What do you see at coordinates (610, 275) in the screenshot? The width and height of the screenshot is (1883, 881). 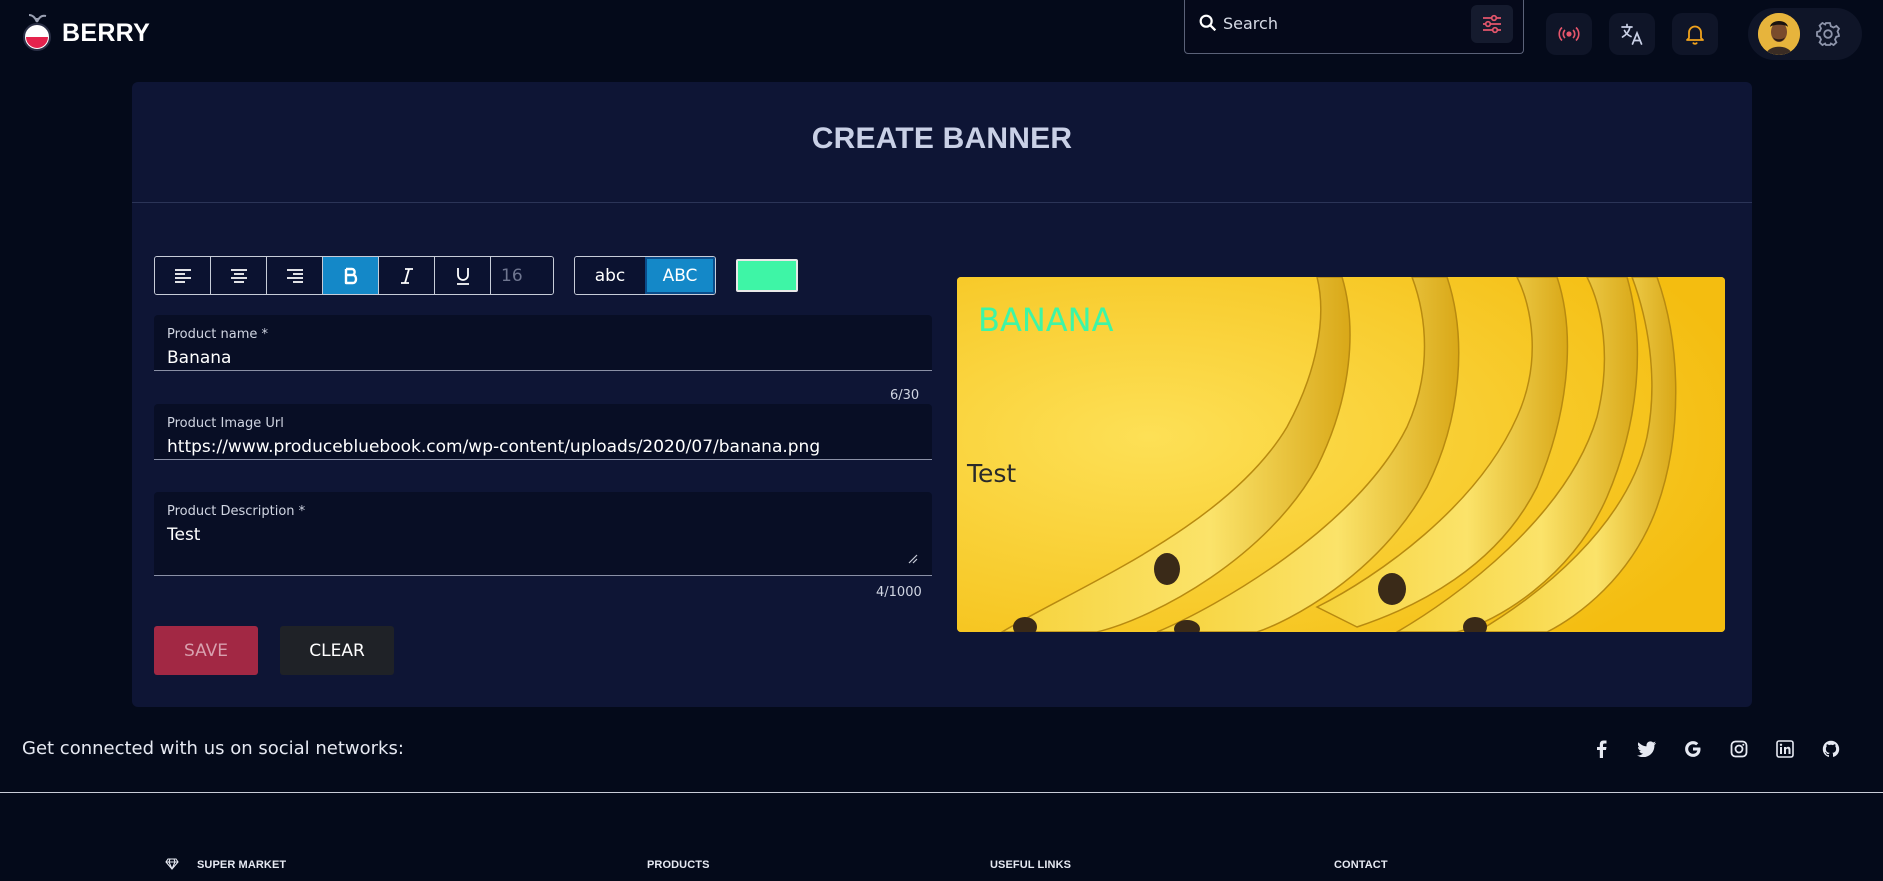 I see `lowercase-button: abc` at bounding box center [610, 275].